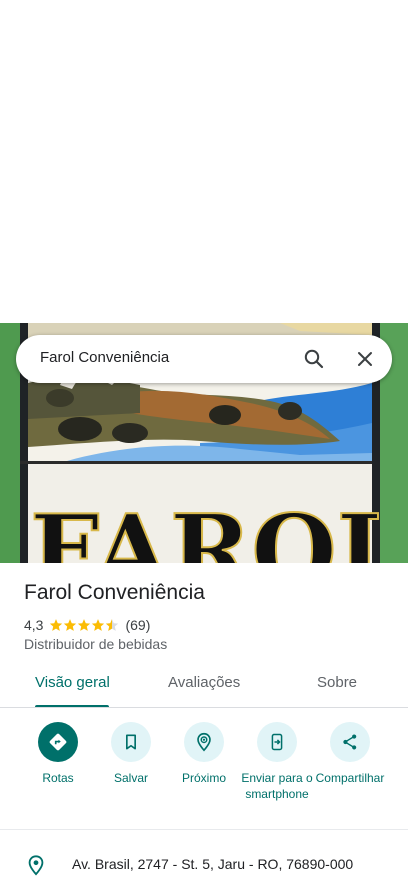  Describe the element at coordinates (34, 625) in the screenshot. I see `rating-value: 4,3` at that location.